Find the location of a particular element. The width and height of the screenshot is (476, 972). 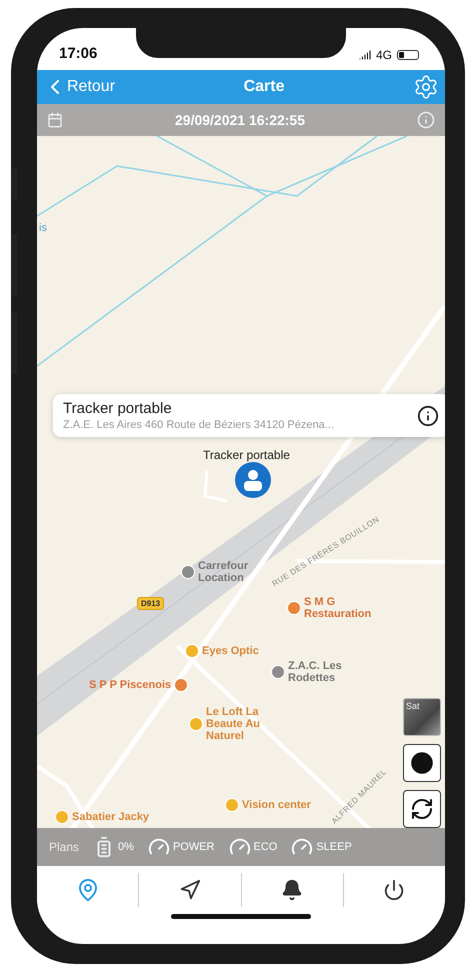

settings-button is located at coordinates (426, 87).